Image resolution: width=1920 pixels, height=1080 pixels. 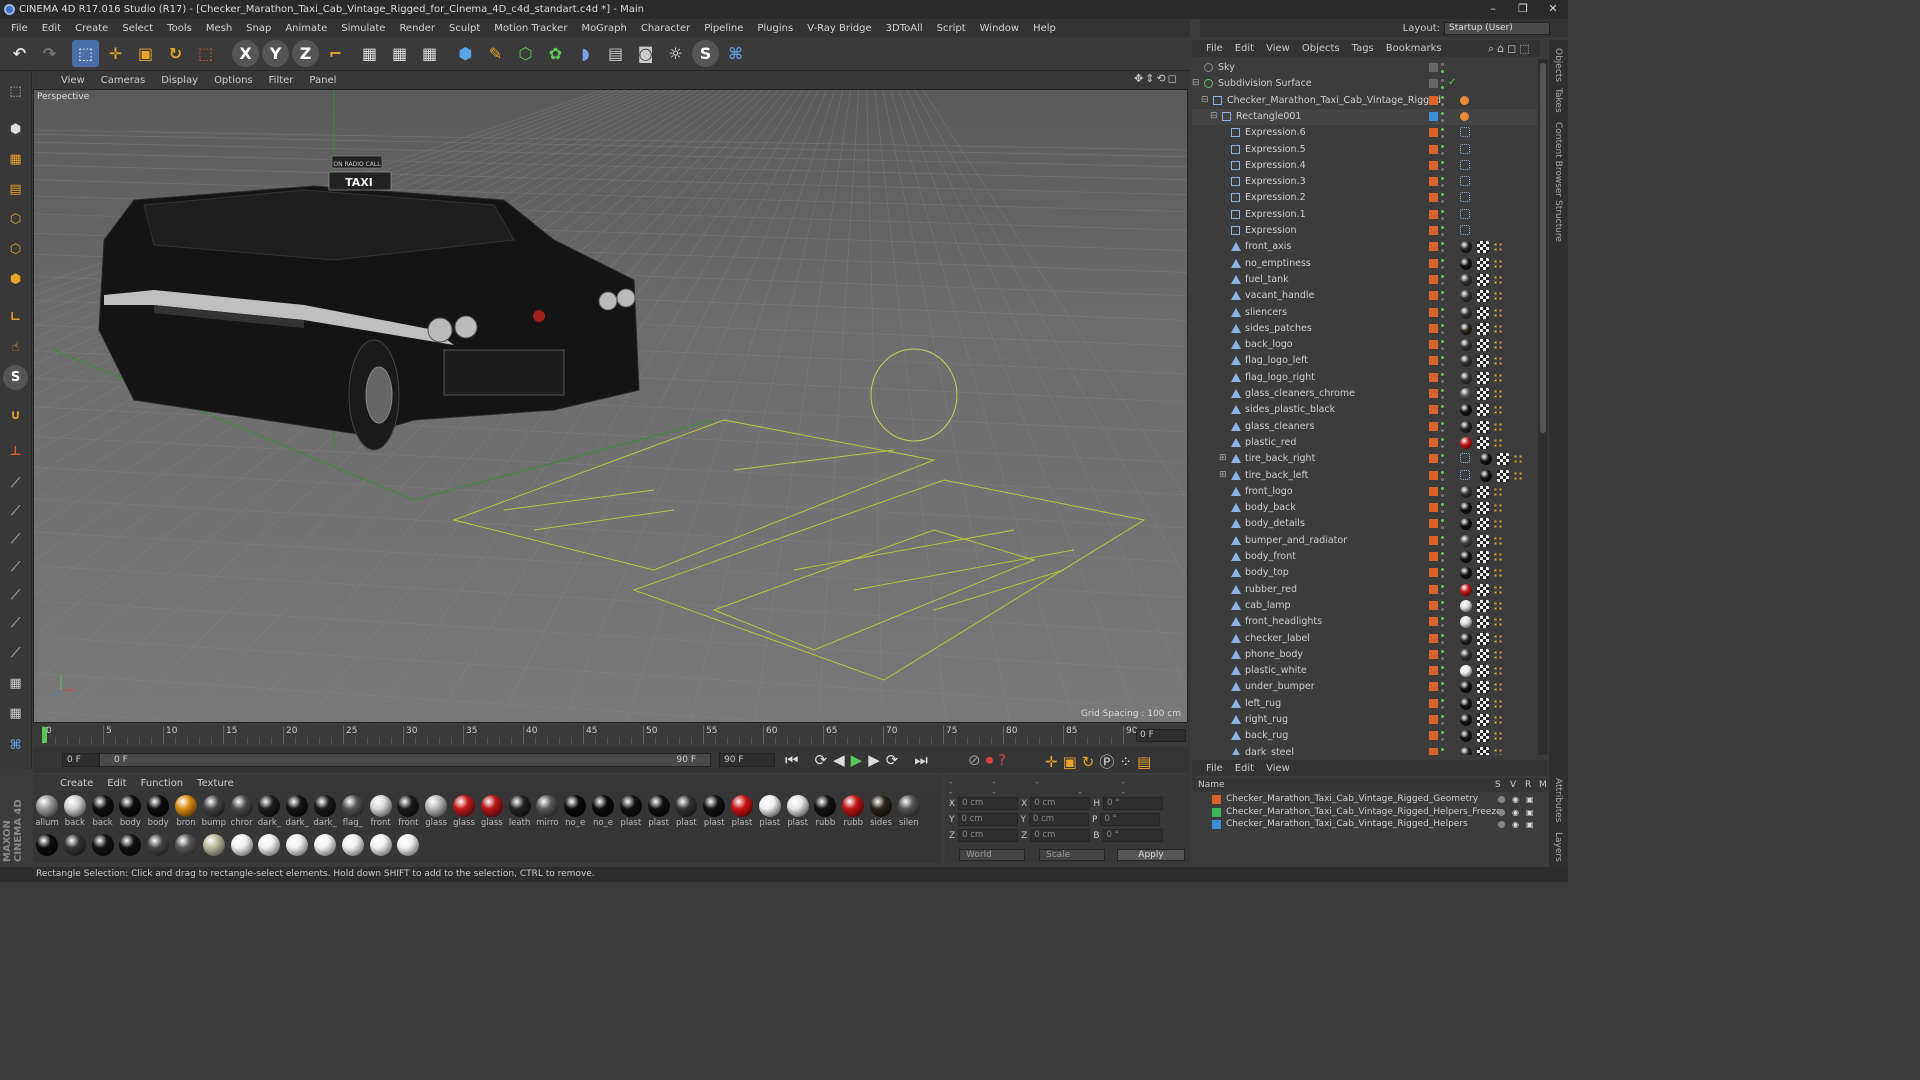 What do you see at coordinates (15, 595) in the screenshot?
I see `brush-5-icon: ⟋` at bounding box center [15, 595].